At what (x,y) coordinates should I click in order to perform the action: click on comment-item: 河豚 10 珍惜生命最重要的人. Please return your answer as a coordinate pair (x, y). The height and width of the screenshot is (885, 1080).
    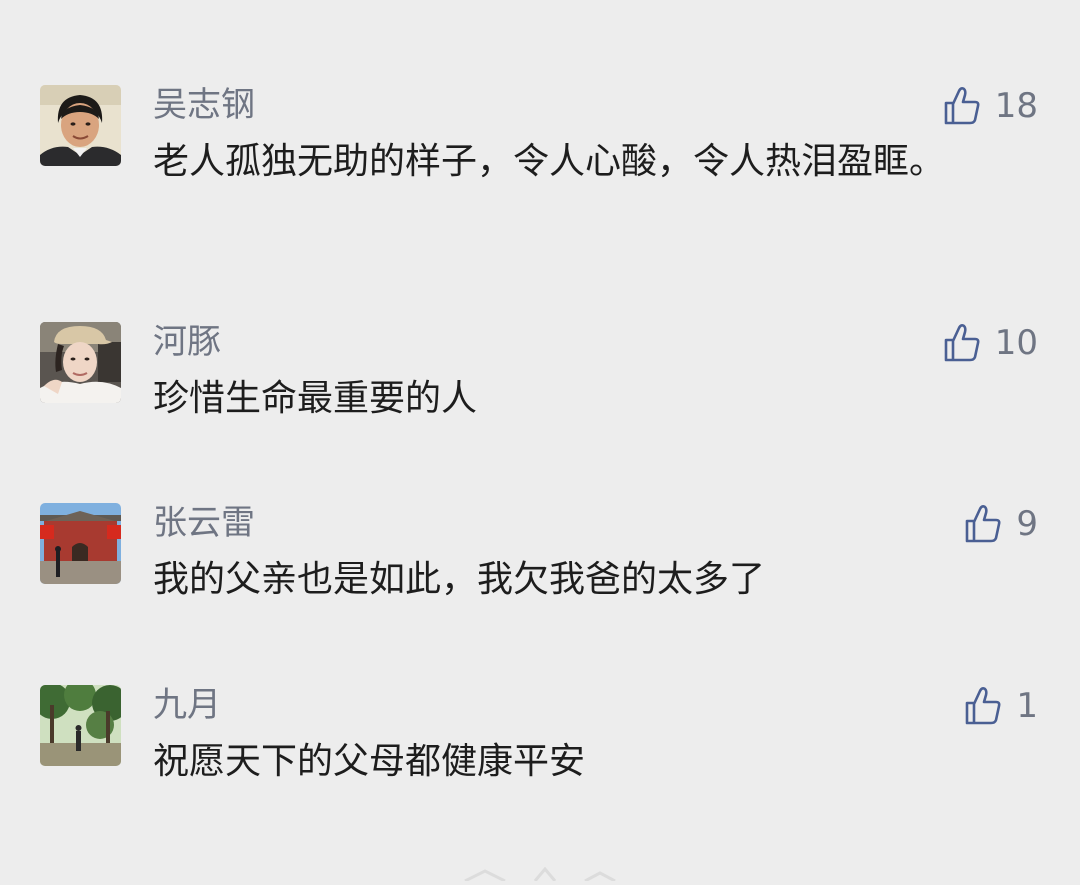
    Looking at the image, I should click on (540, 372).